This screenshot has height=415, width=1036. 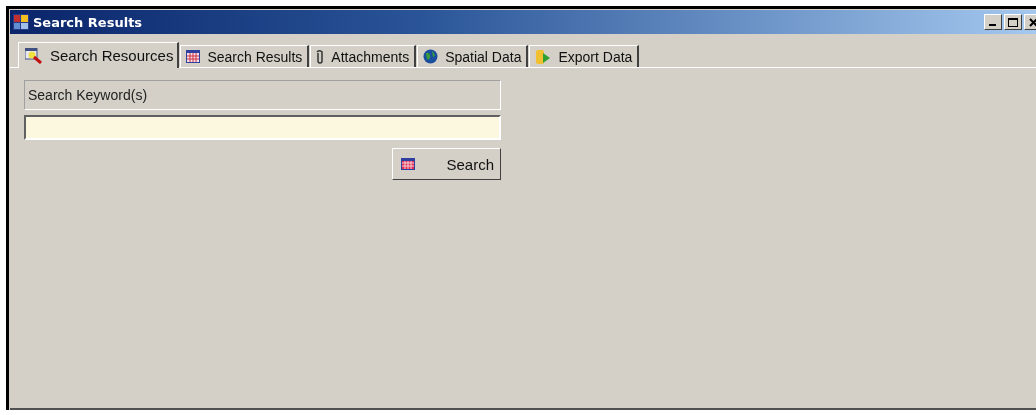 I want to click on globe-icon, so click(x=431, y=56).